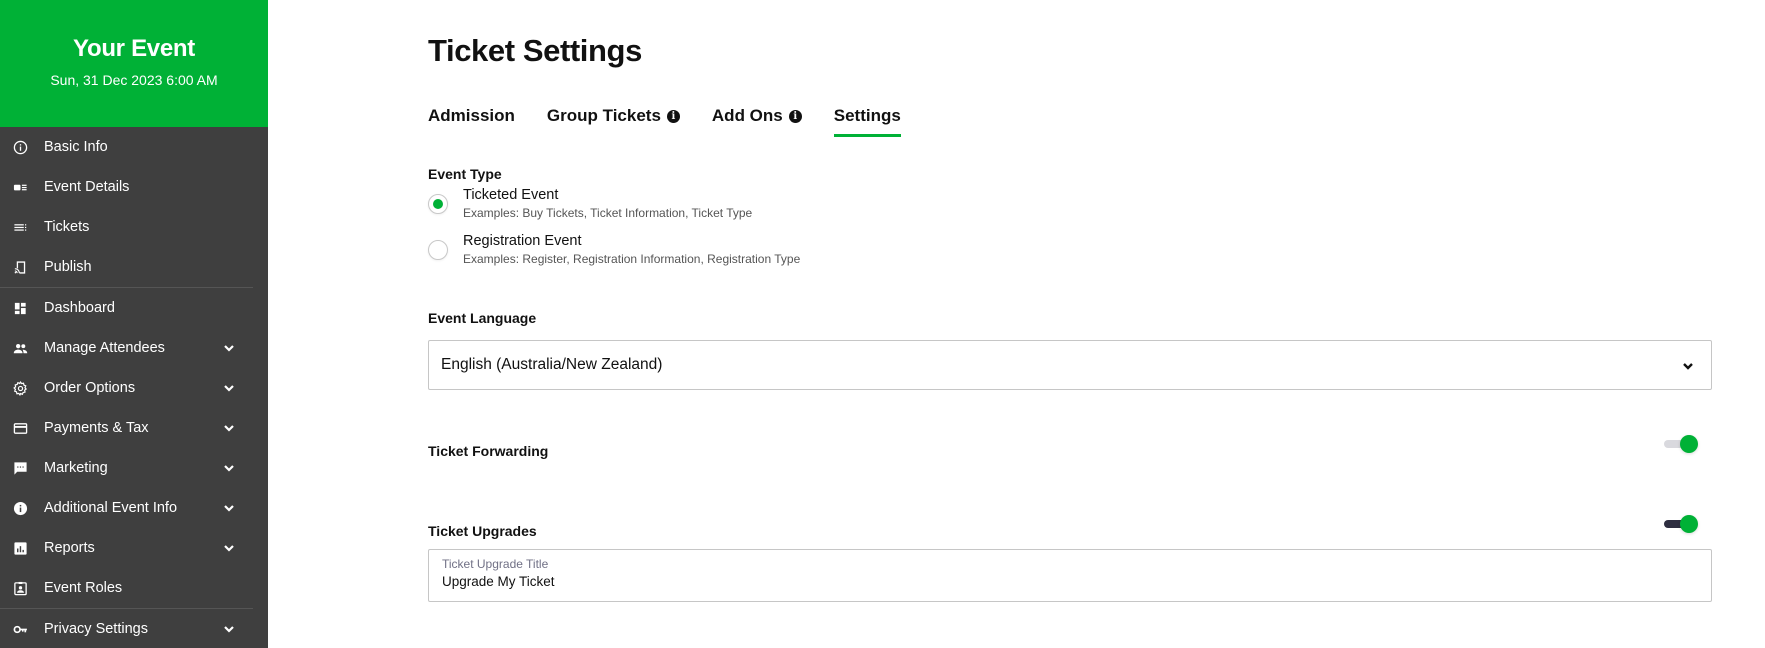 The image size is (1765, 648). Describe the element at coordinates (134, 548) in the screenshot. I see `sidebar-item-reports: Reports` at that location.